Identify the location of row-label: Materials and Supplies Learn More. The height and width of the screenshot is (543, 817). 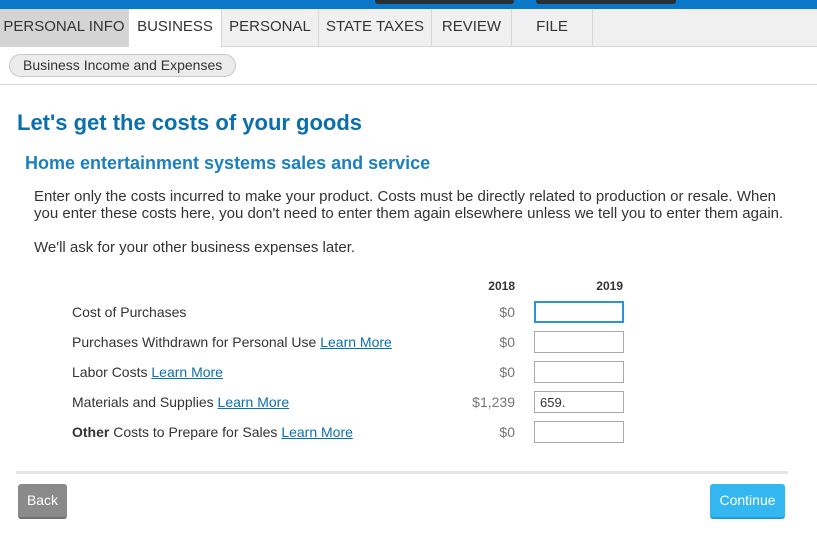
(181, 402).